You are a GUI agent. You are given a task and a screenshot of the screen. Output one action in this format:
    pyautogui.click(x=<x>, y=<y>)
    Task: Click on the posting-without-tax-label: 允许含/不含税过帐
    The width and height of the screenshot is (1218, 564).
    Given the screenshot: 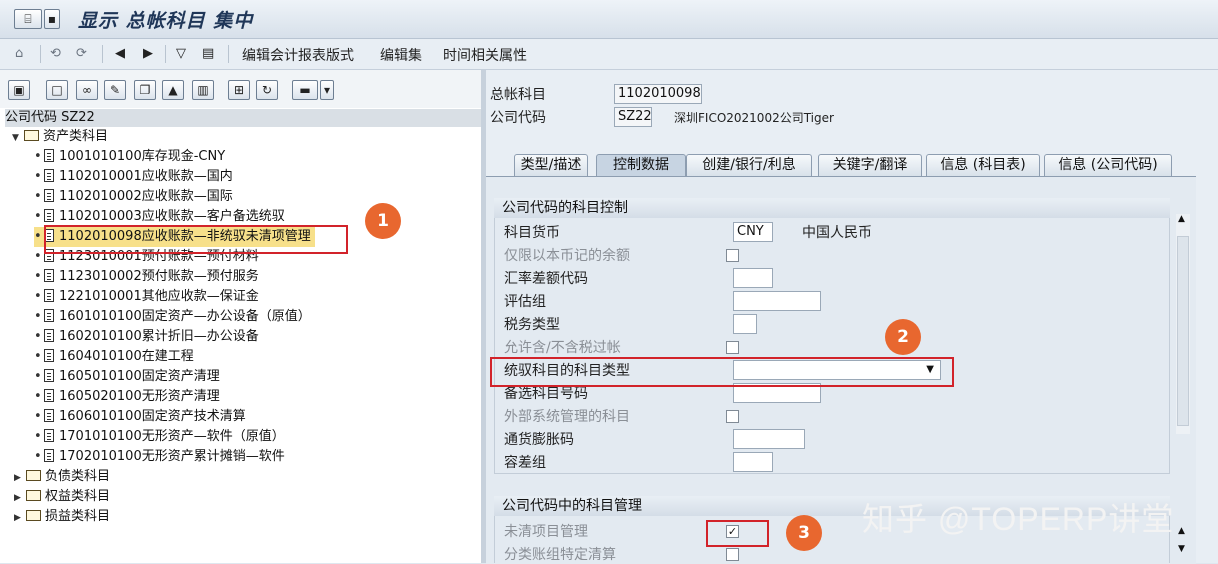 What is the action you would take?
    pyautogui.click(x=562, y=348)
    